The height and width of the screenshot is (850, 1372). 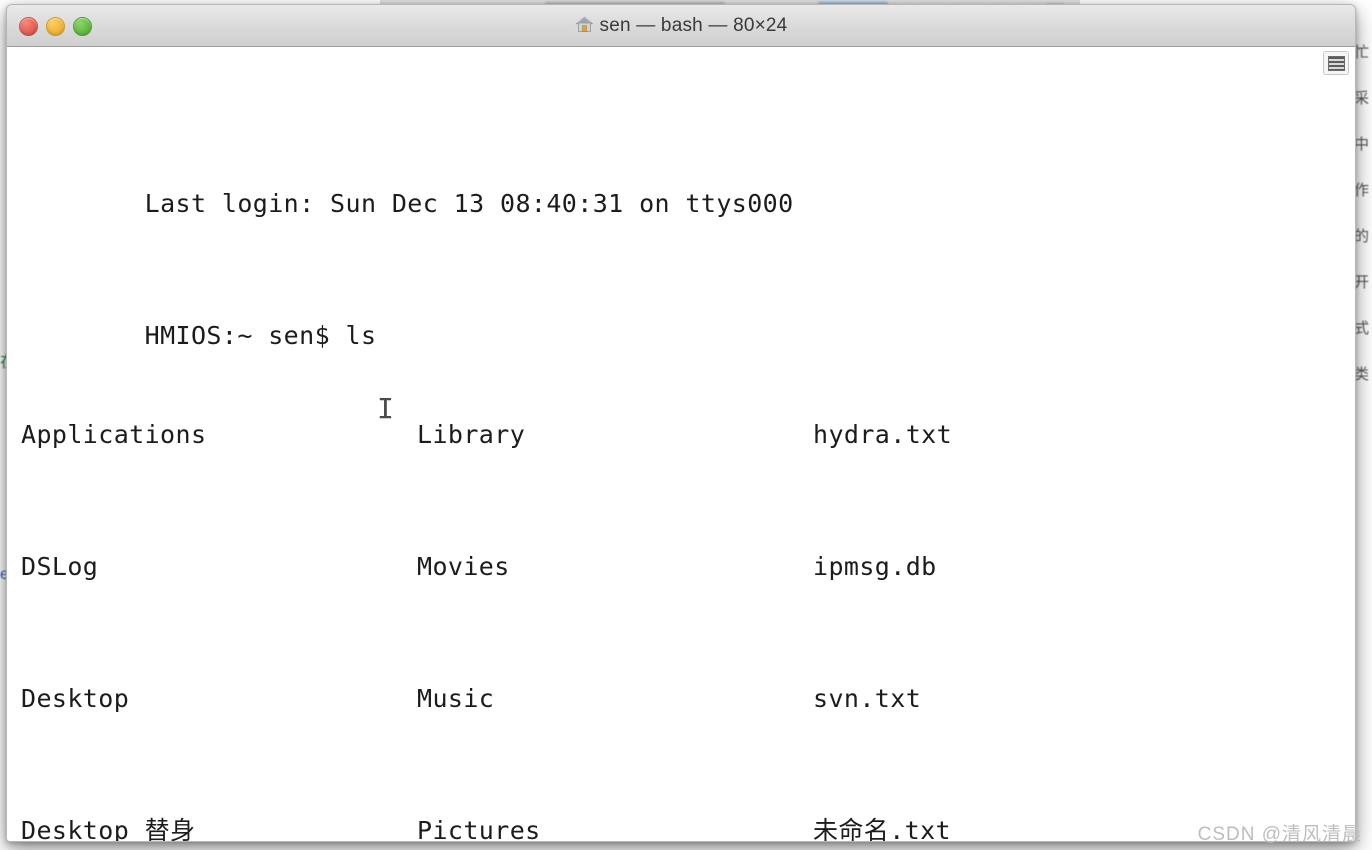 I want to click on csdn-watermark: CSDN @清风清晨, so click(x=1279, y=834).